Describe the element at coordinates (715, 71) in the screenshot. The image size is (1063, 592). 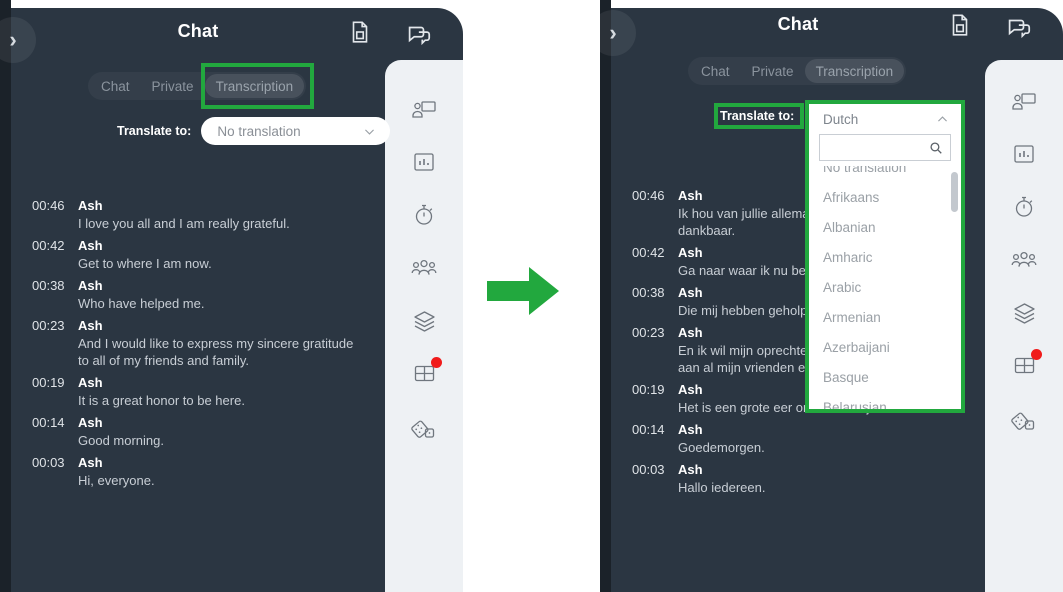
I see `right-tab-chat: Chat` at that location.